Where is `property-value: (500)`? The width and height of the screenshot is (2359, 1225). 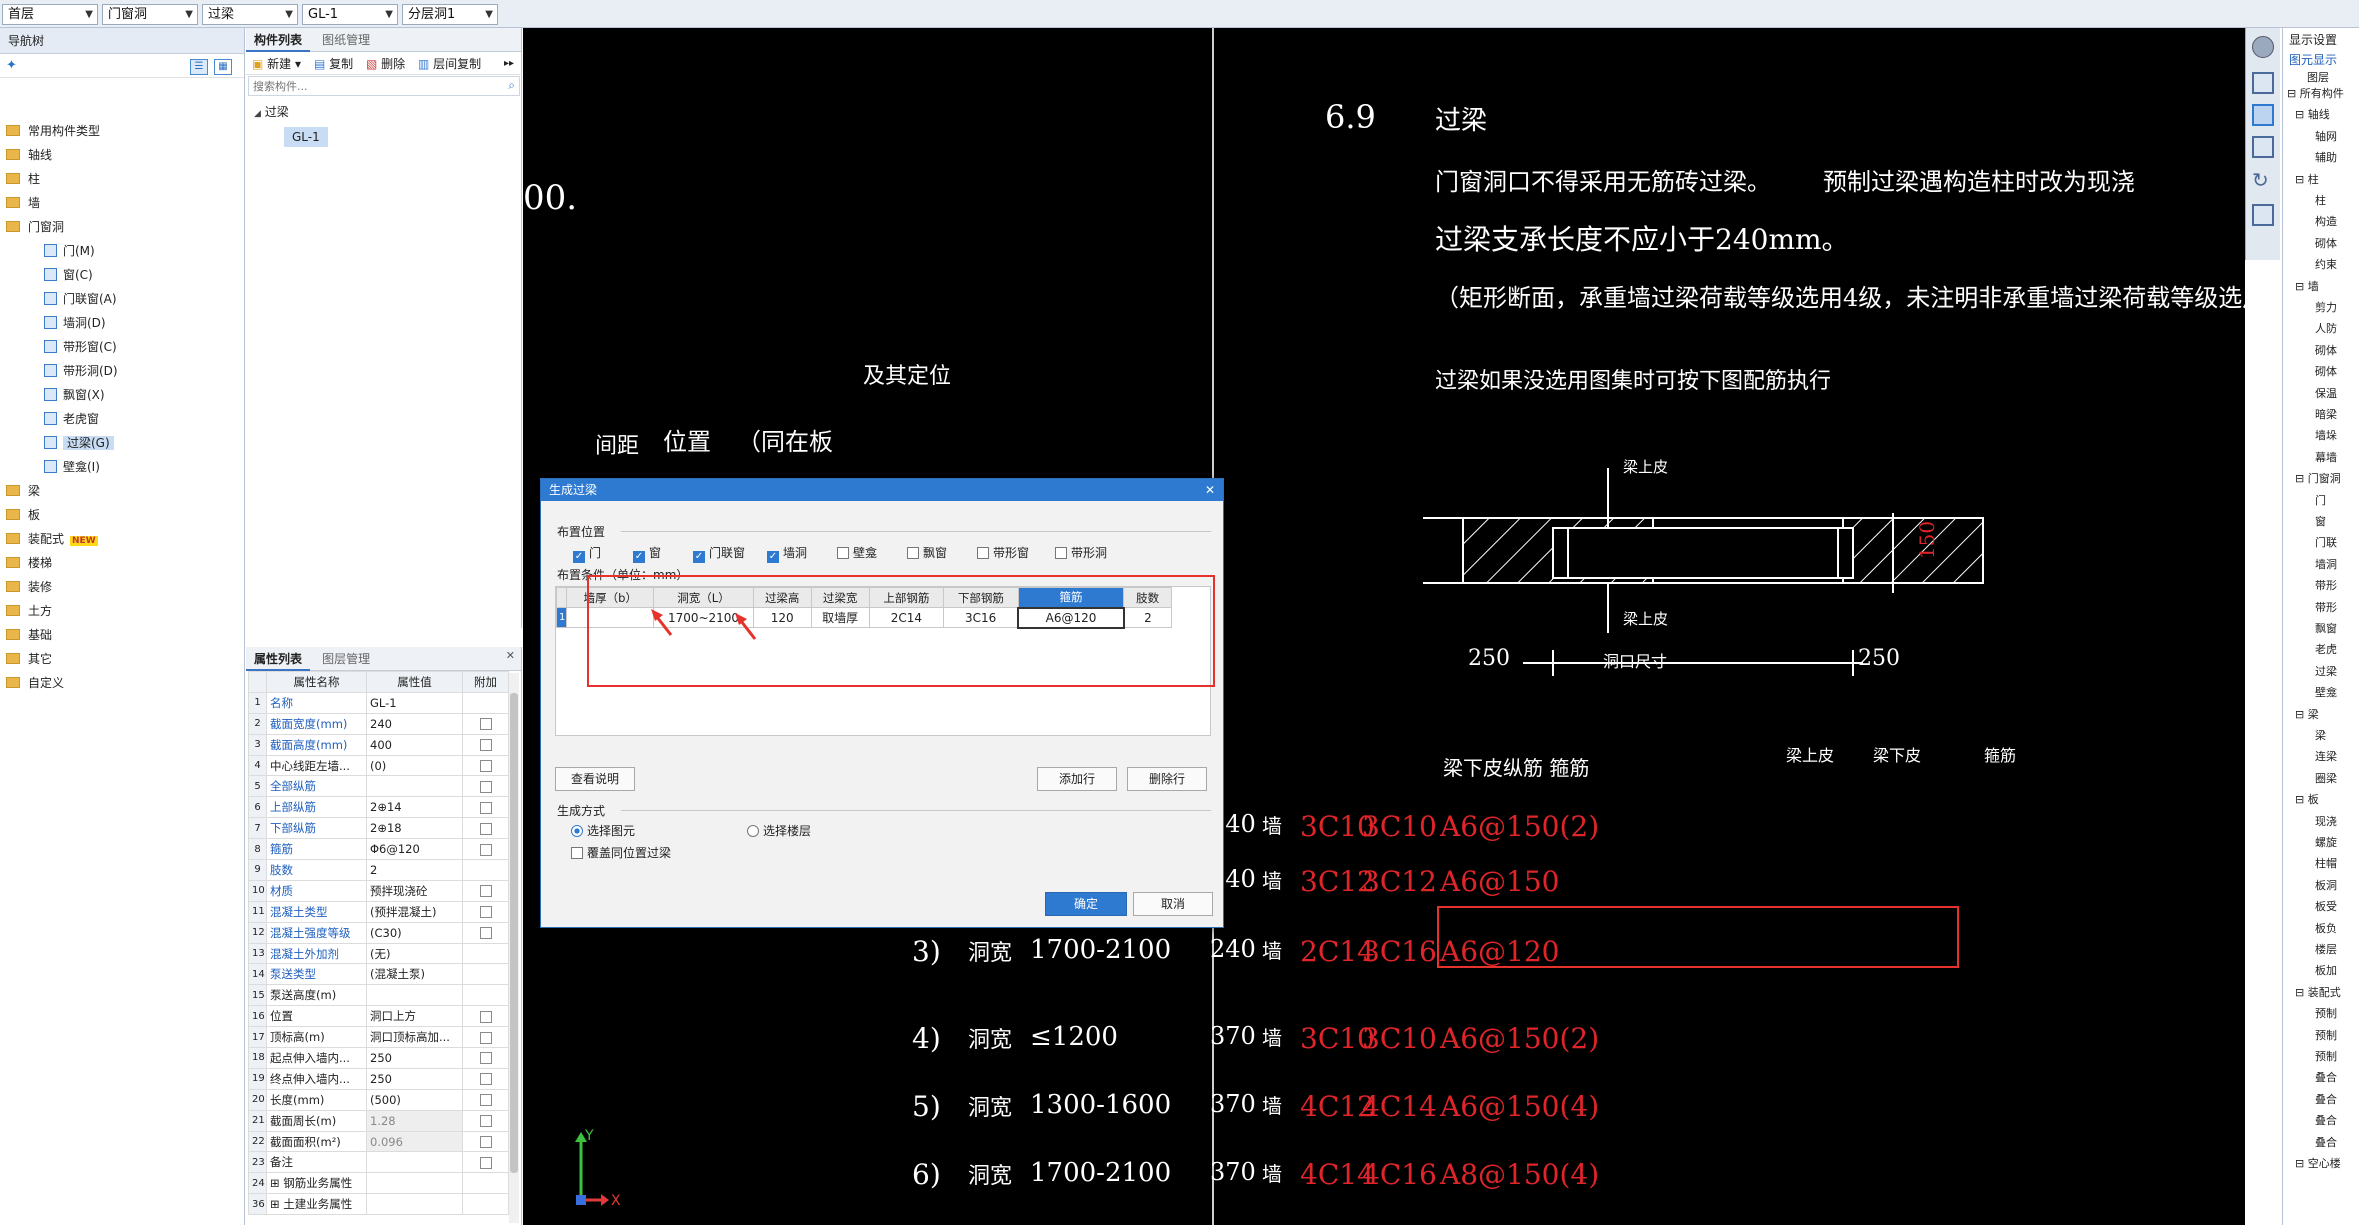
property-value: (500) is located at coordinates (414, 1099).